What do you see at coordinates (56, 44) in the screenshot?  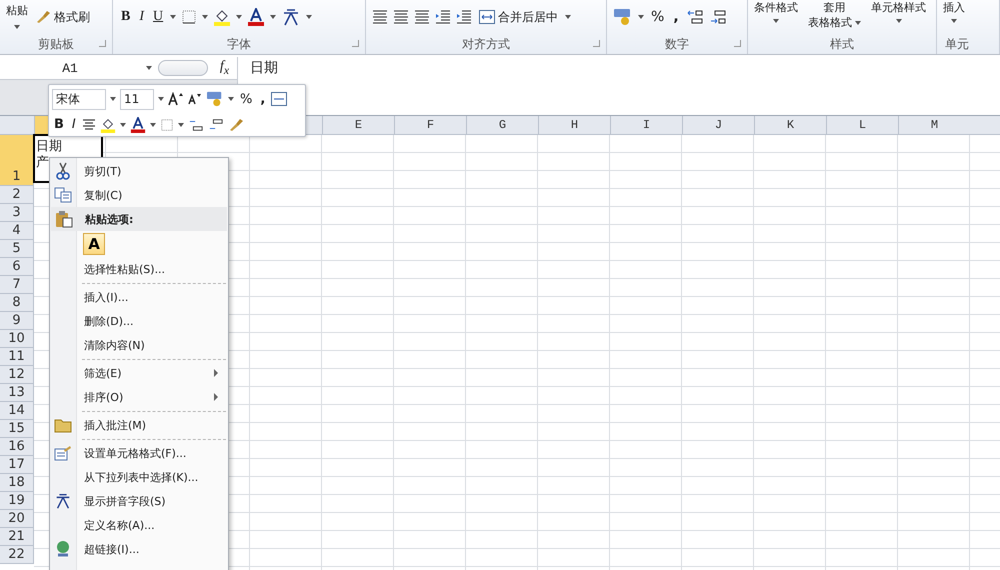 I see `group-label: 剪贴板` at bounding box center [56, 44].